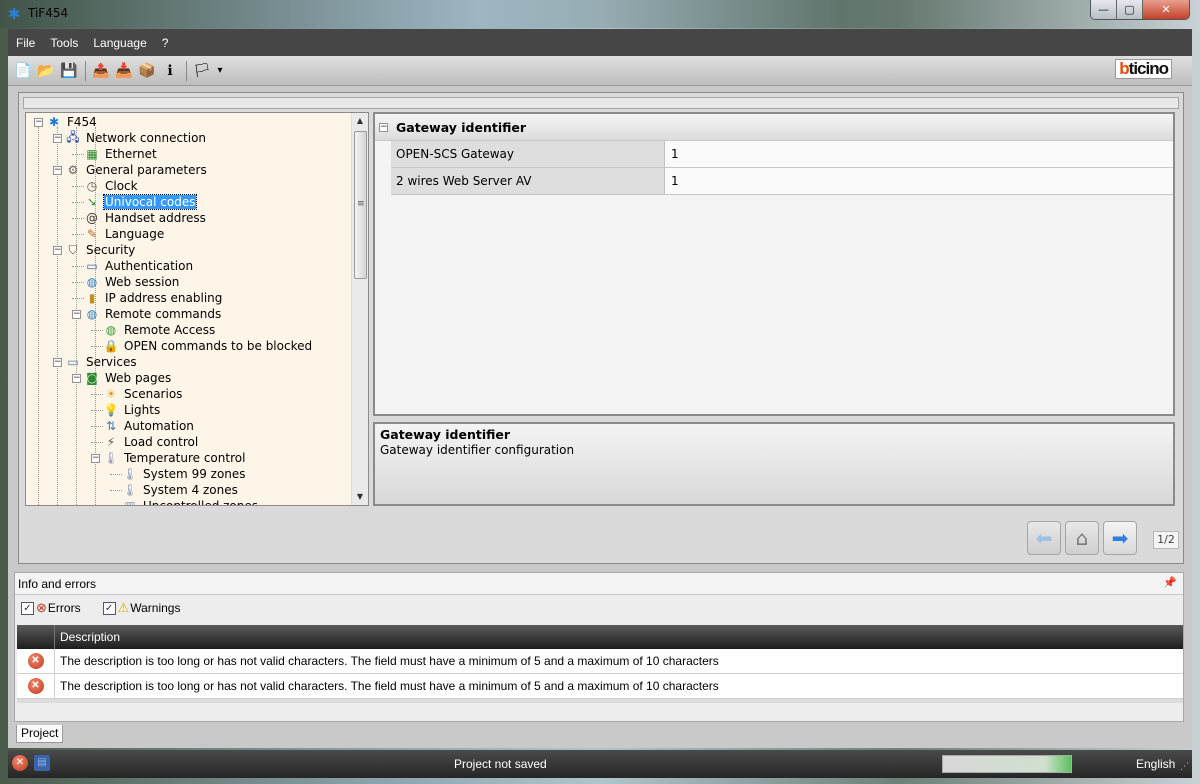 Image resolution: width=1200 pixels, height=784 pixels. Describe the element at coordinates (161, 442) in the screenshot. I see `tree-node-label: Load control` at that location.